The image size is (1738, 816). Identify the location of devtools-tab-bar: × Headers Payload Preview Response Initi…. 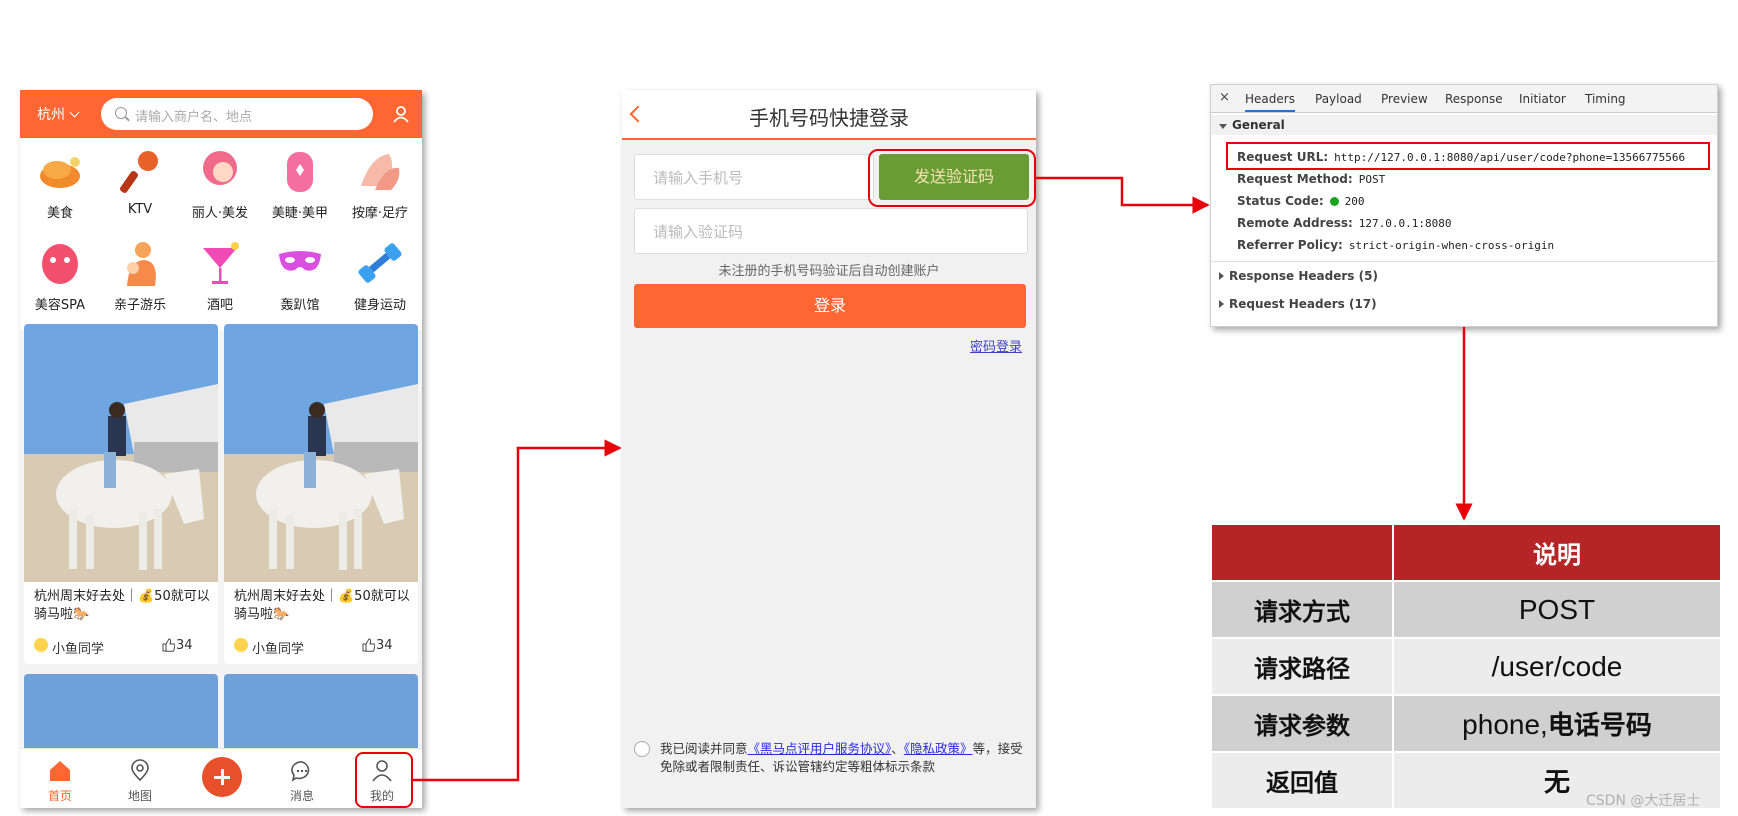
(1464, 99).